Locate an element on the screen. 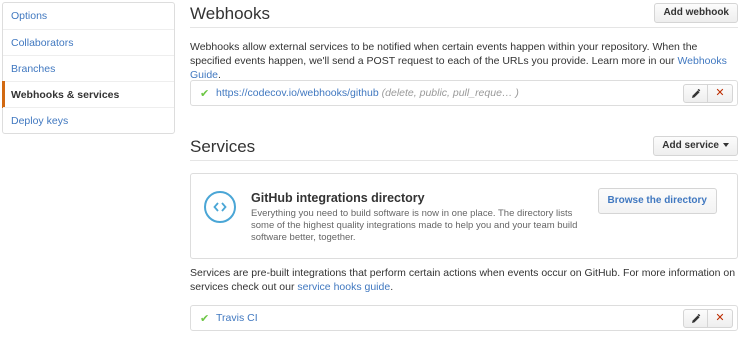  sidebar-item-deploy-keys: Deploy keys is located at coordinates (88, 120).